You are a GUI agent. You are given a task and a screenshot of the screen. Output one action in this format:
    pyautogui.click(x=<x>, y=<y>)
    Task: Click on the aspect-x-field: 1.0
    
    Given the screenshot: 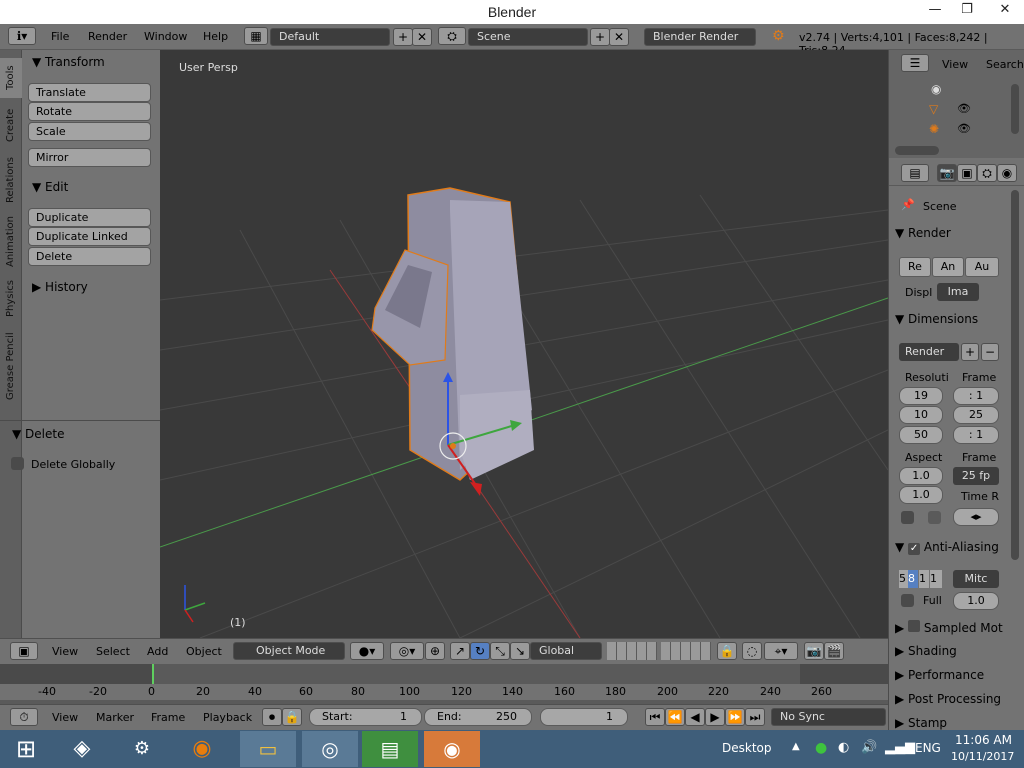 What is the action you would take?
    pyautogui.click(x=921, y=476)
    